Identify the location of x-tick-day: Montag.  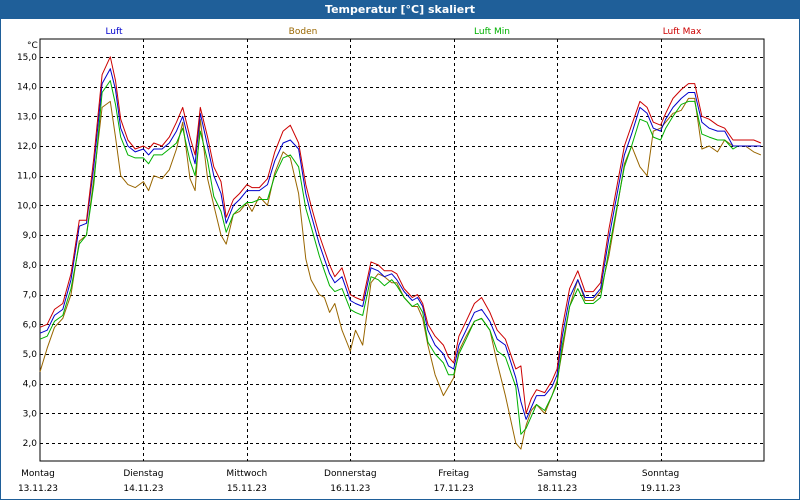
(38, 474).